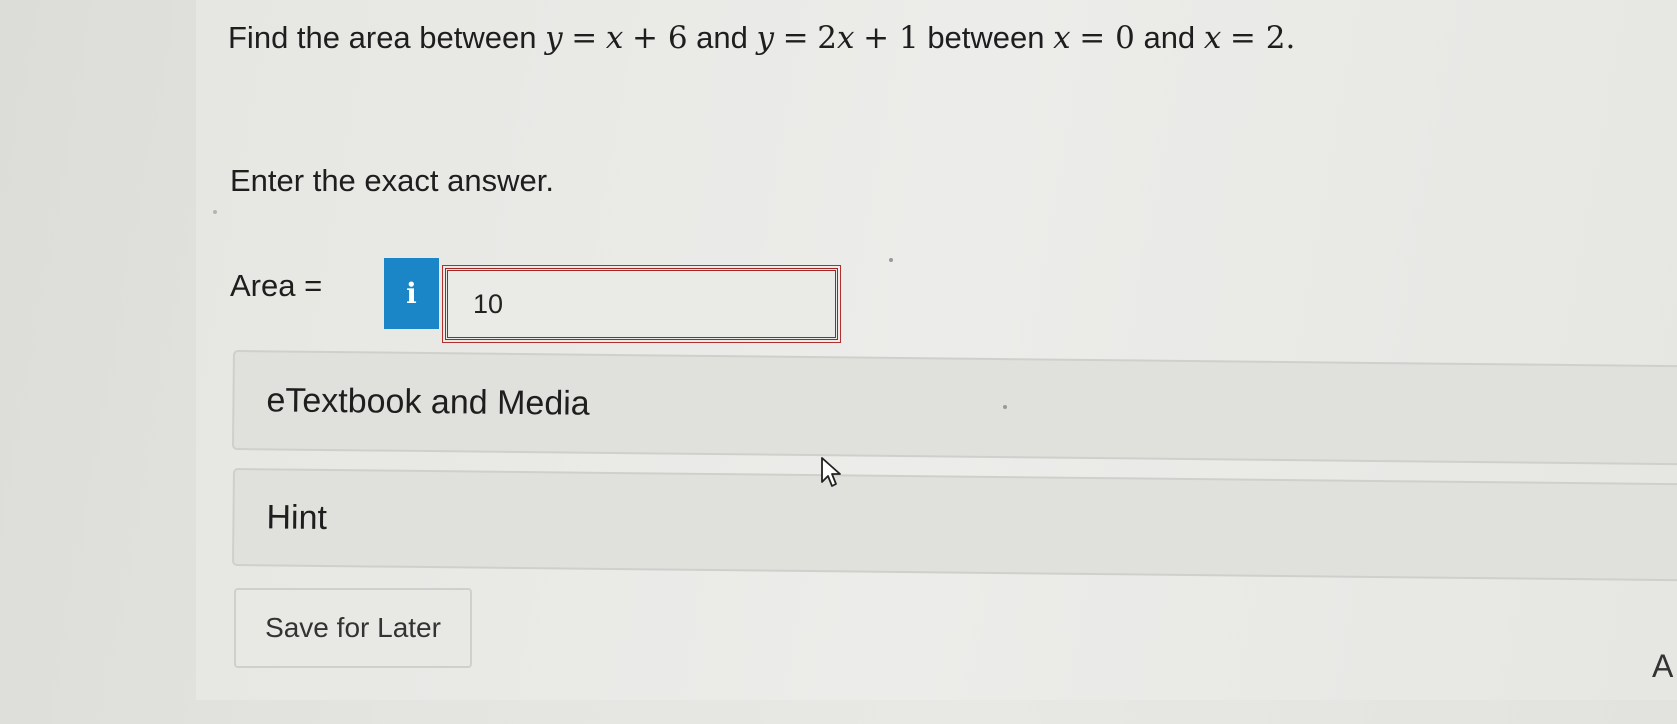 The width and height of the screenshot is (1677, 724). I want to click on etextbook-media-panel: eTextbook and Media, so click(954, 408).